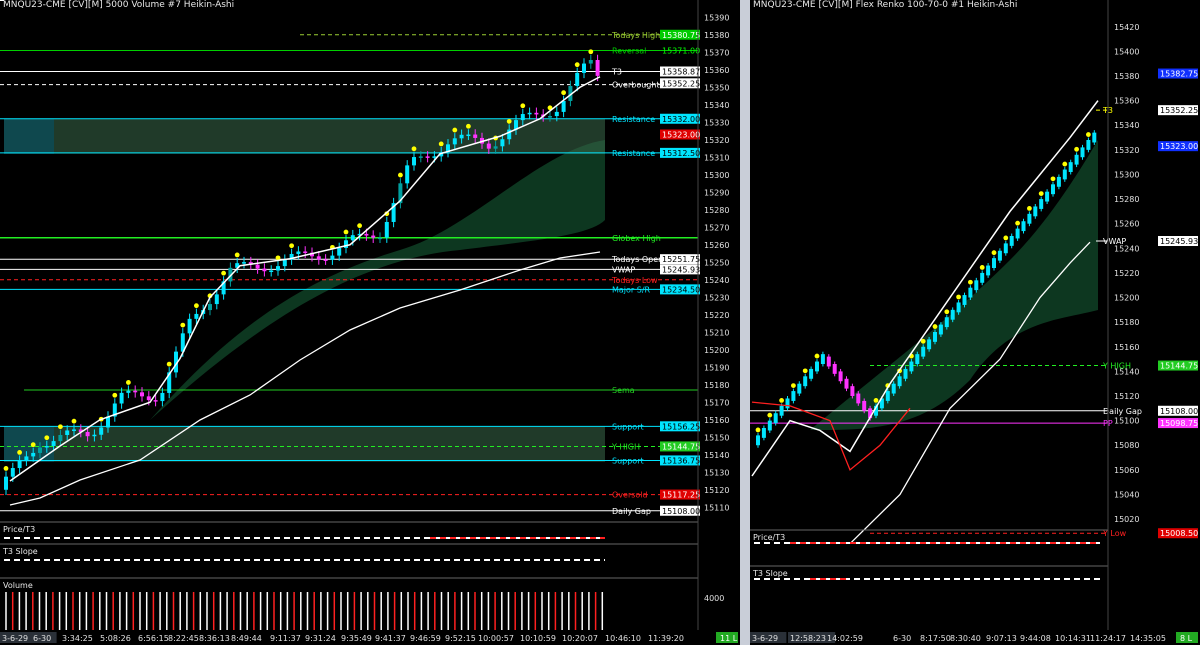  Describe the element at coordinates (1179, 74) in the screenshot. I see `level-price-text: 15382.75` at that location.